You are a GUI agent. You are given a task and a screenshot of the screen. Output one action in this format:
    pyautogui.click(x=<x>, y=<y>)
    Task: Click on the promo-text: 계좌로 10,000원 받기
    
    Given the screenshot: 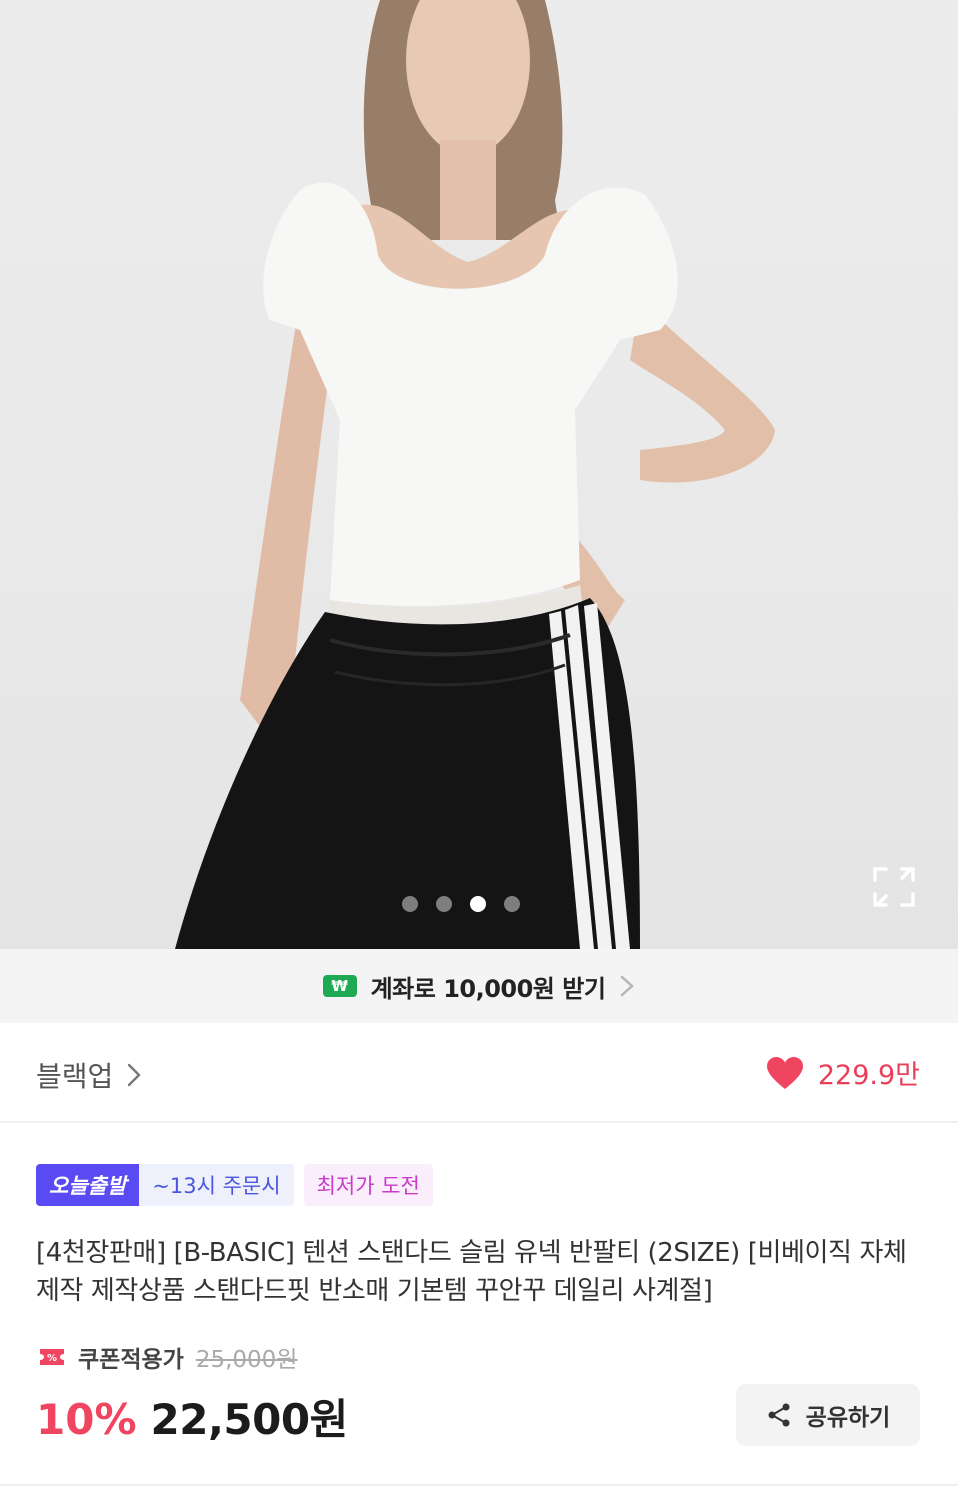 What is the action you would take?
    pyautogui.click(x=488, y=988)
    